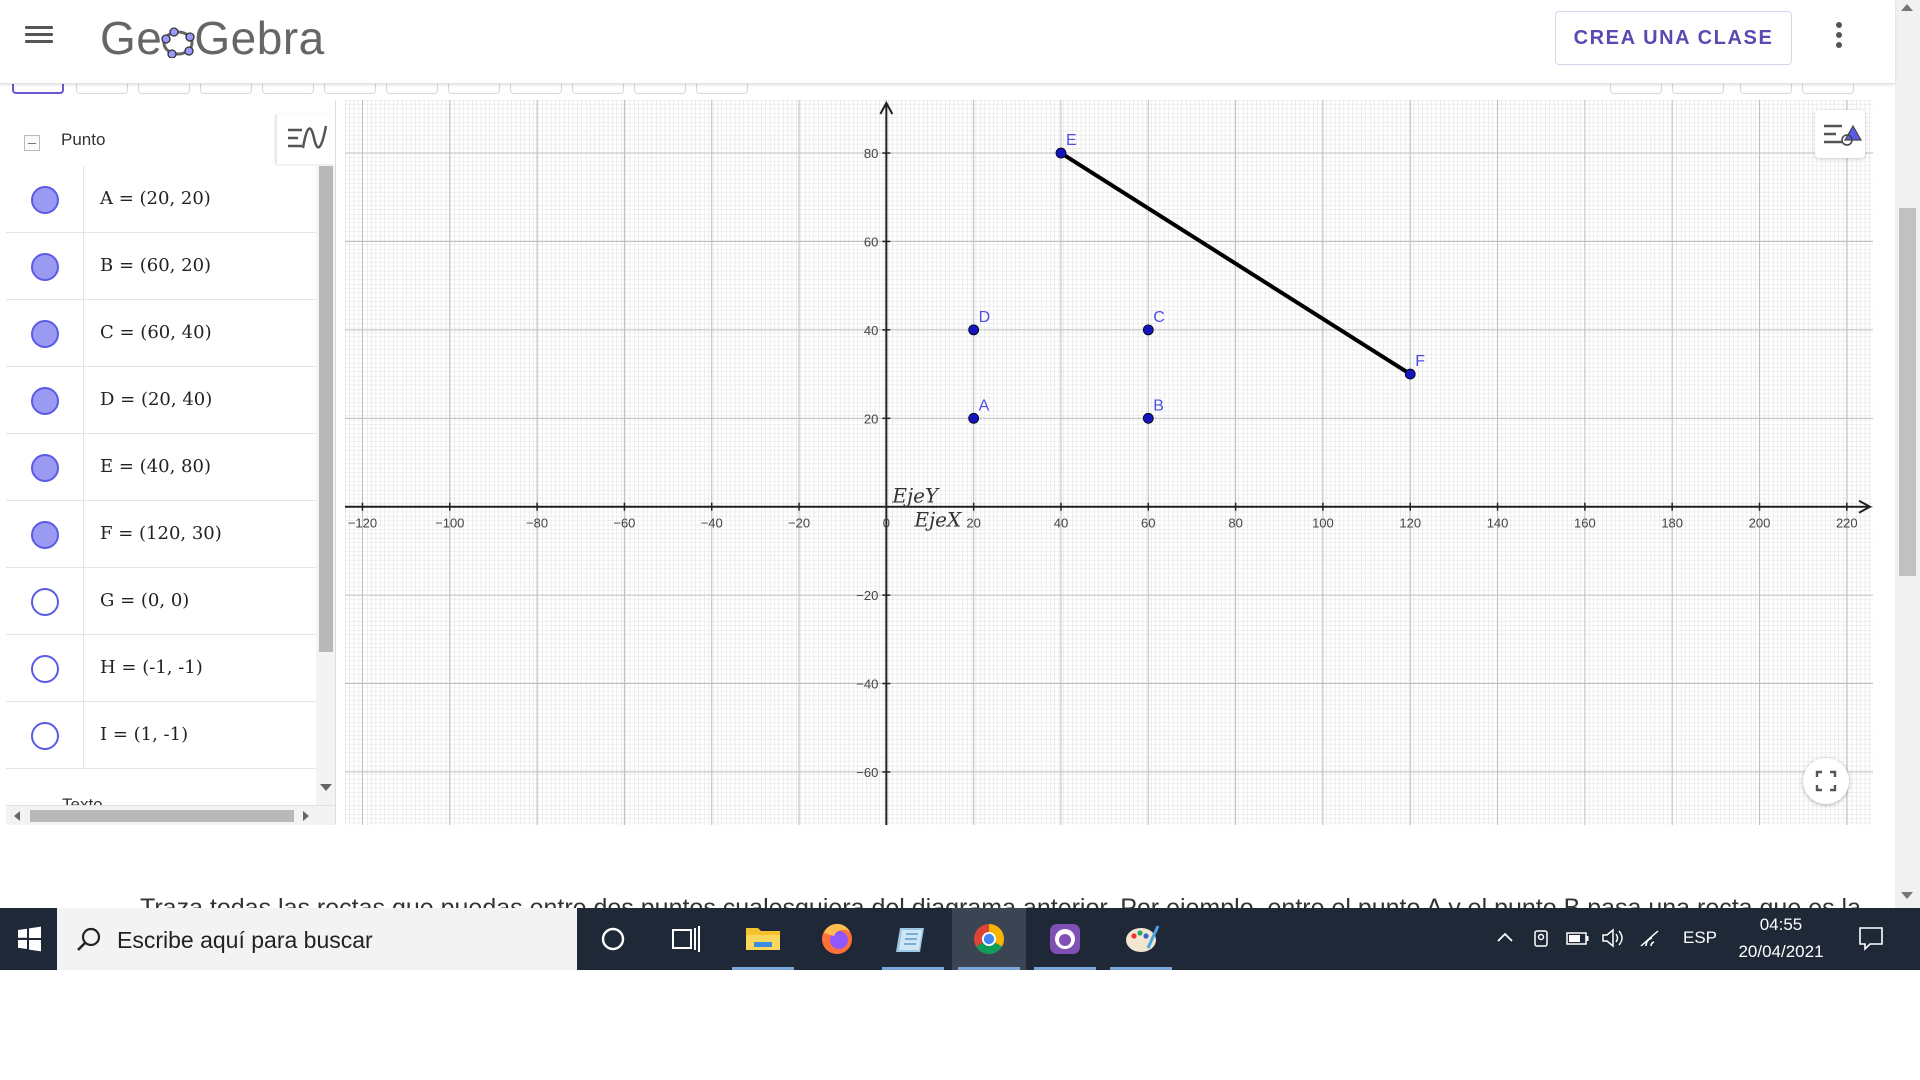 Image resolution: width=1920 pixels, height=1080 pixels. Describe the element at coordinates (1158, 405) in the screenshot. I see `point-label-B: B` at that location.